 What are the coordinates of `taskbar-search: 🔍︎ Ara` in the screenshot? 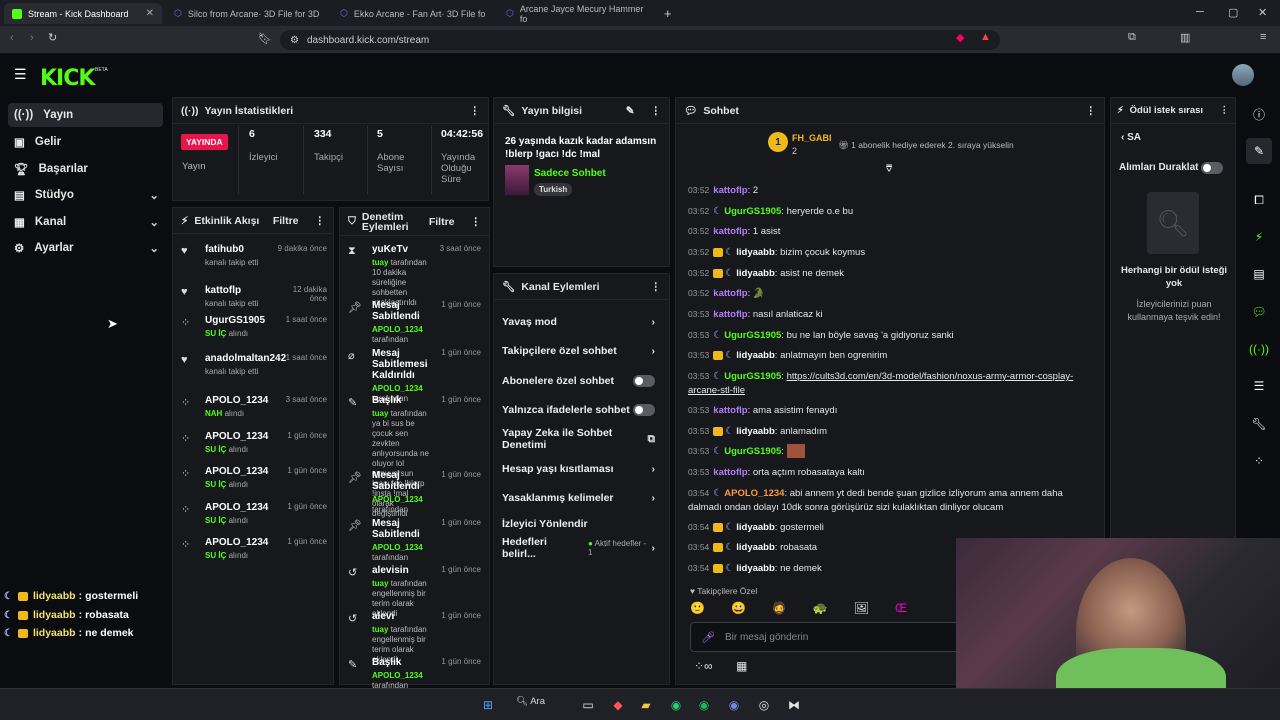 It's located at (530, 701).